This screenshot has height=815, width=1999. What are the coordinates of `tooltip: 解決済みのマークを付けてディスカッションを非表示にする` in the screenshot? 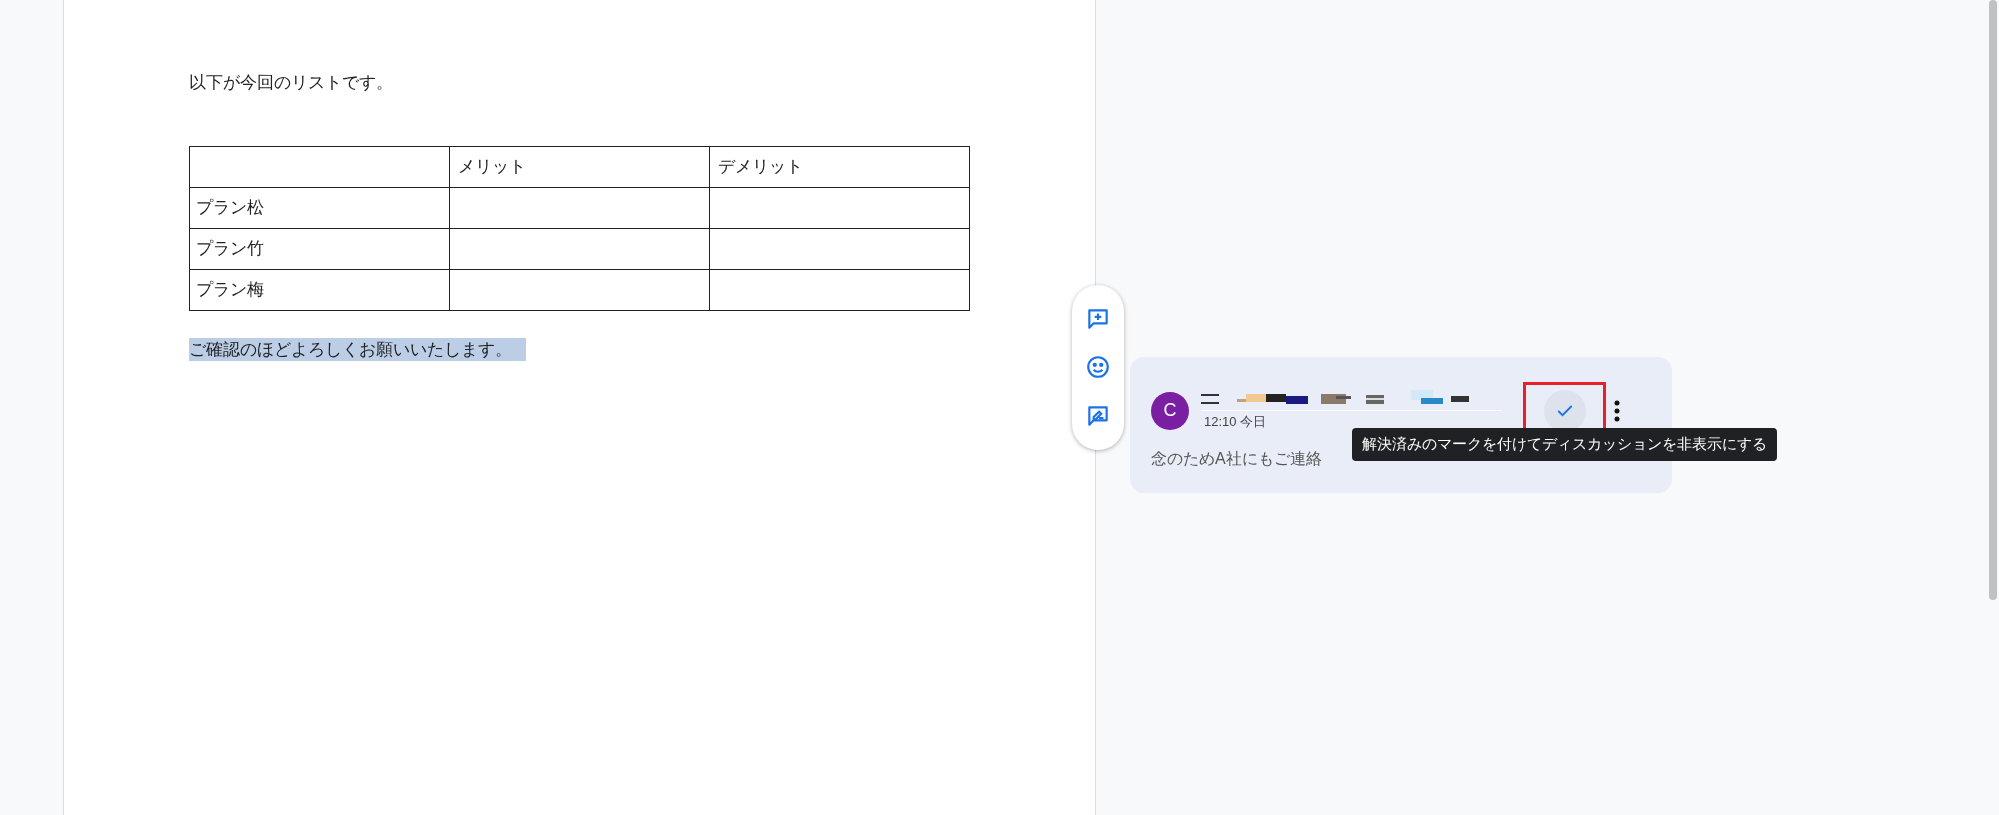 It's located at (1564, 444).